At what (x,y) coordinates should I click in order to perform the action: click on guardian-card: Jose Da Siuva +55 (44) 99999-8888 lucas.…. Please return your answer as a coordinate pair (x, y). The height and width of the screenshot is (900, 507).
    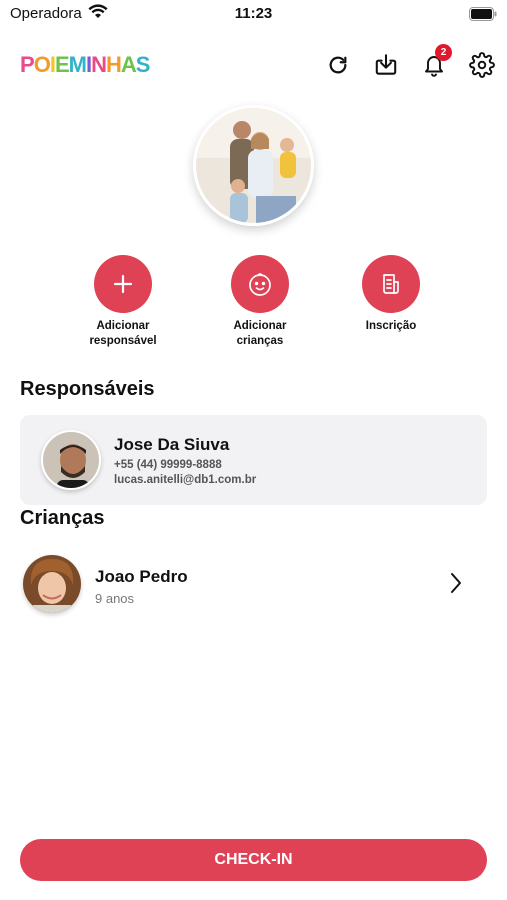
    Looking at the image, I should click on (253, 460).